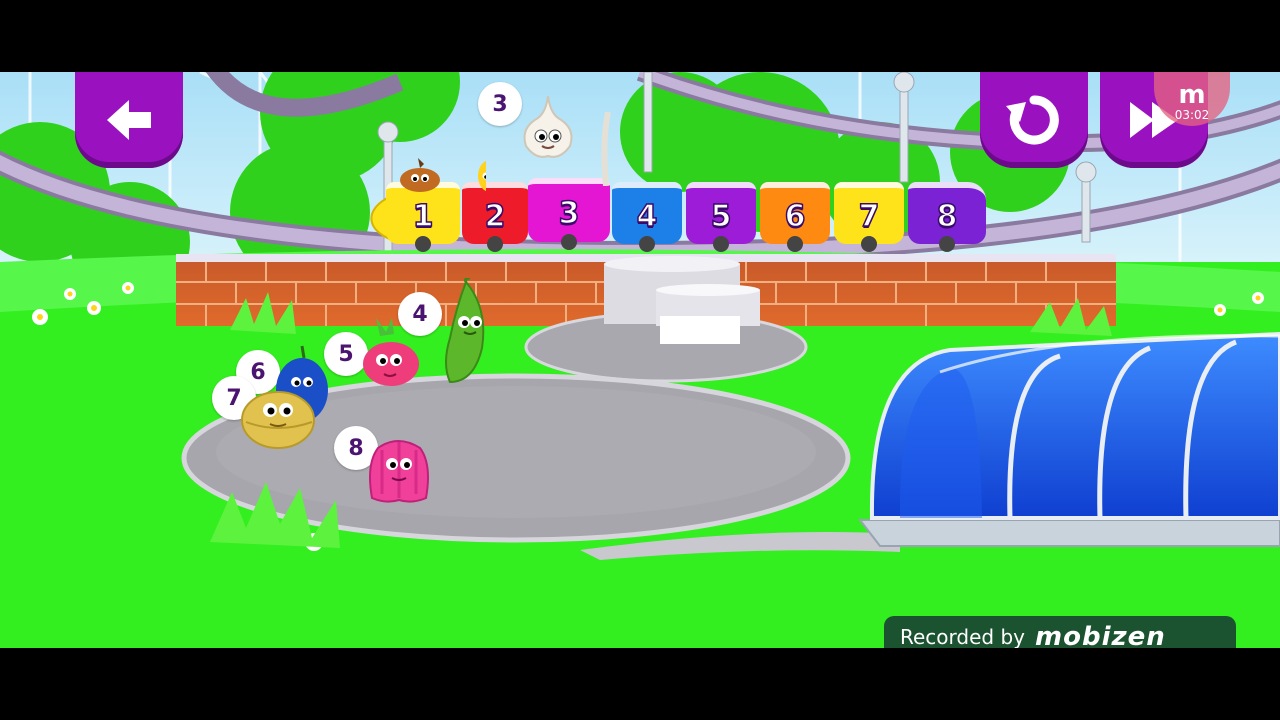  Describe the element at coordinates (962, 636) in the screenshot. I see `watermark-prefix: Recorded by` at that location.